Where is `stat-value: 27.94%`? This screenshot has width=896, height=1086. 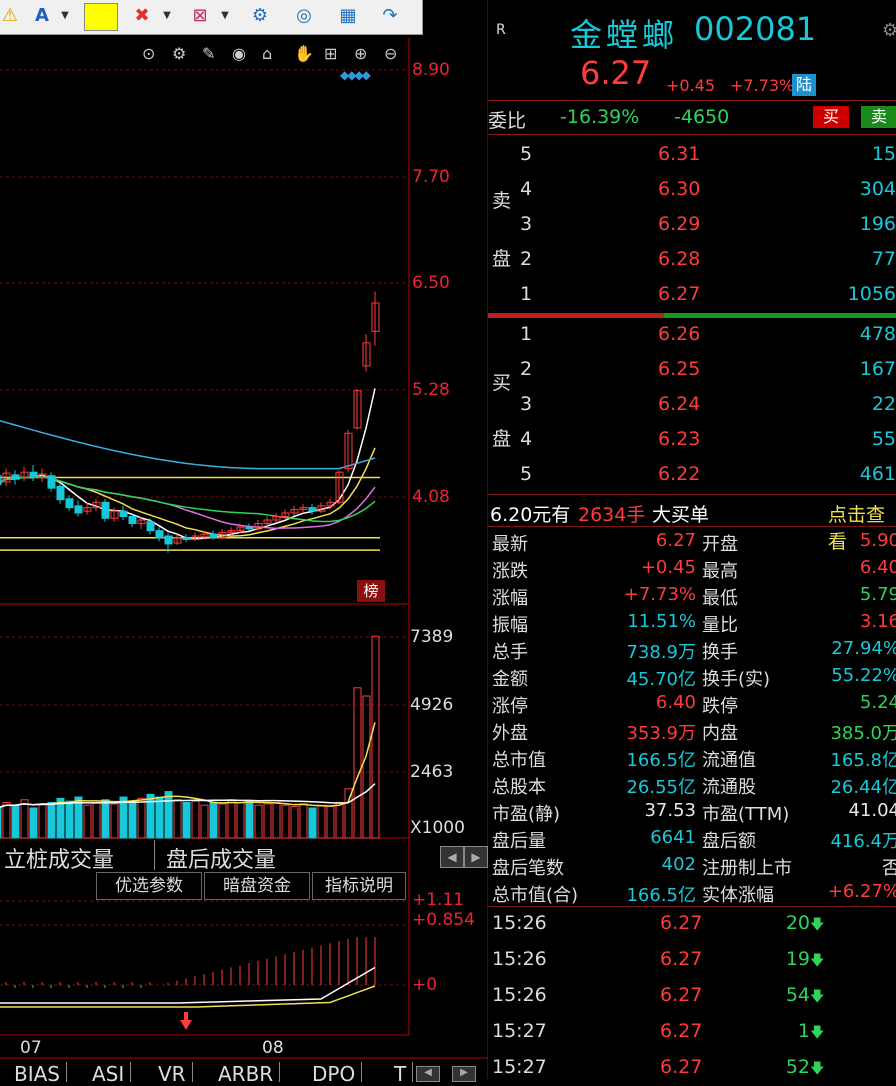
stat-value: 27.94% is located at coordinates (863, 648).